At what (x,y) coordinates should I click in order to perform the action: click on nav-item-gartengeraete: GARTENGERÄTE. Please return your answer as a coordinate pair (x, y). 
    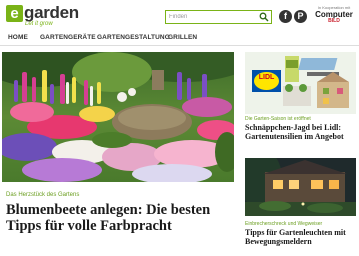
    Looking at the image, I should click on (68, 37).